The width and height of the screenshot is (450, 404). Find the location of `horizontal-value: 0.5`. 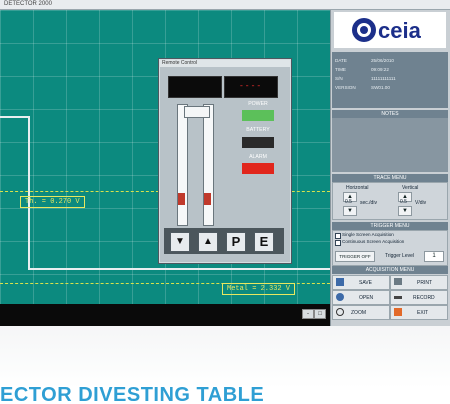

horizontal-value: 0.5 is located at coordinates (348, 202).